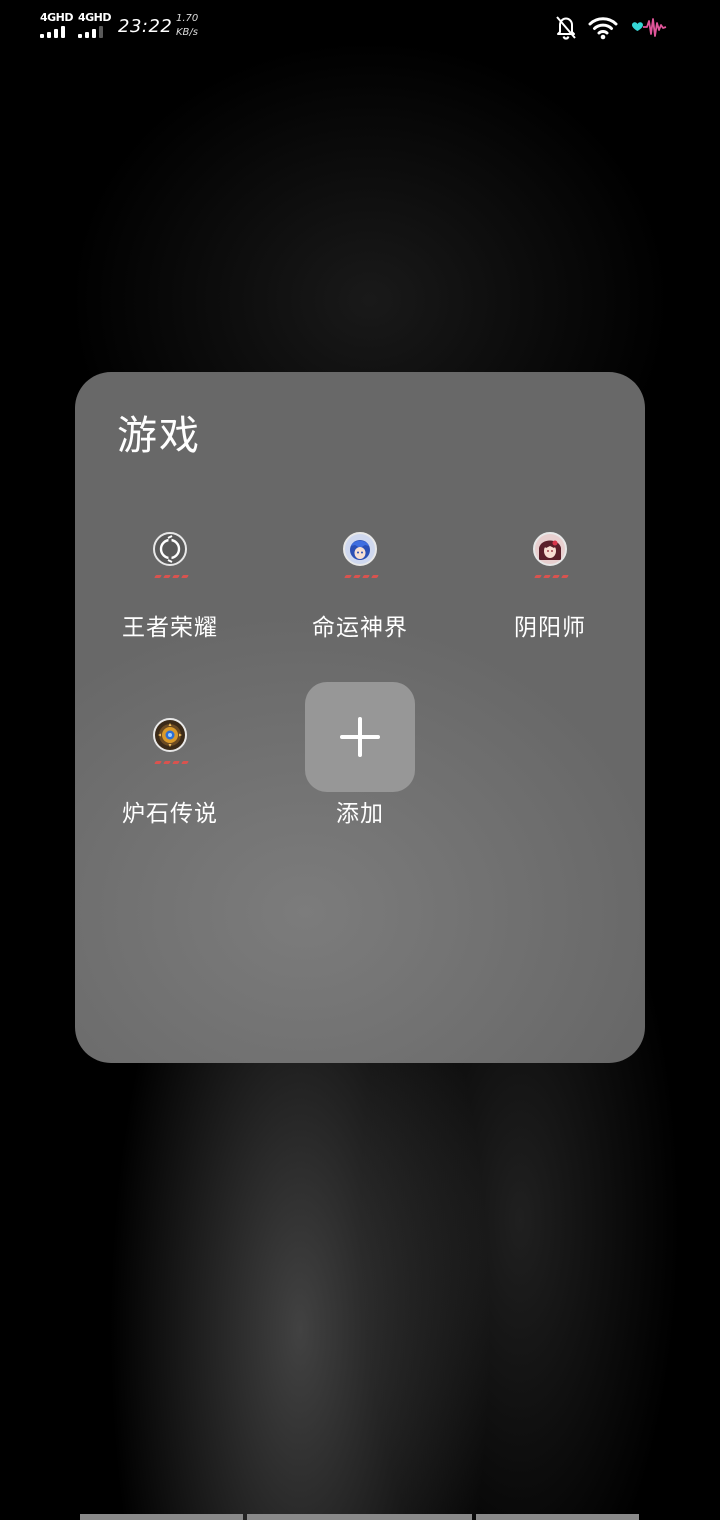 This screenshot has height=1520, width=720. Describe the element at coordinates (550, 549) in the screenshot. I see `onmyoji-icon` at that location.